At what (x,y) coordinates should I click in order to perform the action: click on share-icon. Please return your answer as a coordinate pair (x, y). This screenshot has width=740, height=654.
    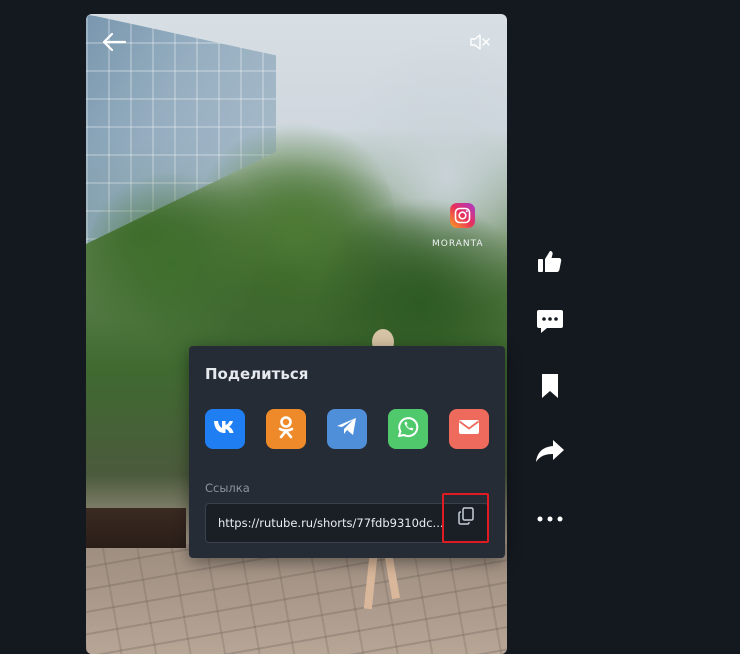
    Looking at the image, I should click on (550, 453).